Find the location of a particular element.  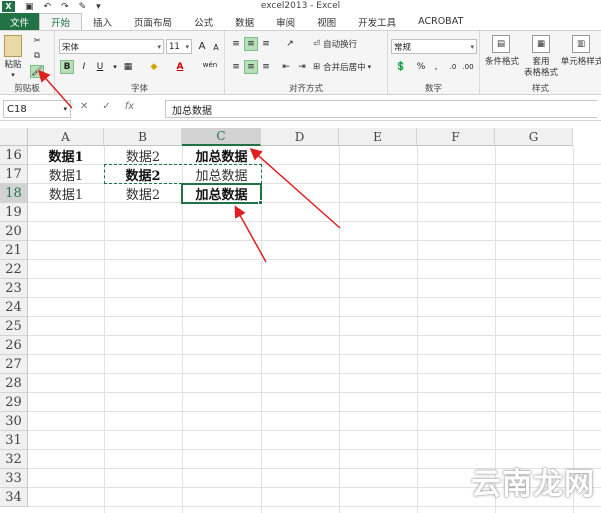

cell-a16: 数据1 is located at coordinates (66, 155).